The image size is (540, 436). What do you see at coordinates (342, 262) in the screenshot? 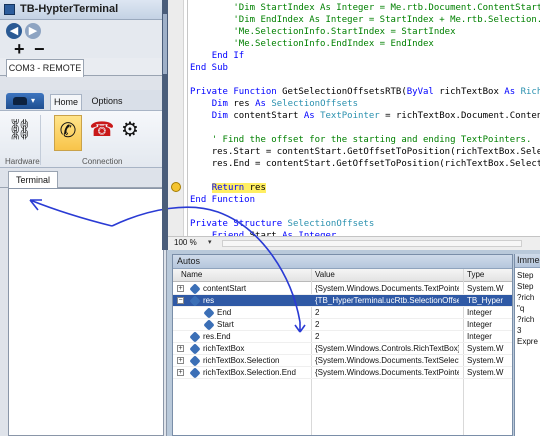
I see `autos-title-bar: Autos` at bounding box center [342, 262].